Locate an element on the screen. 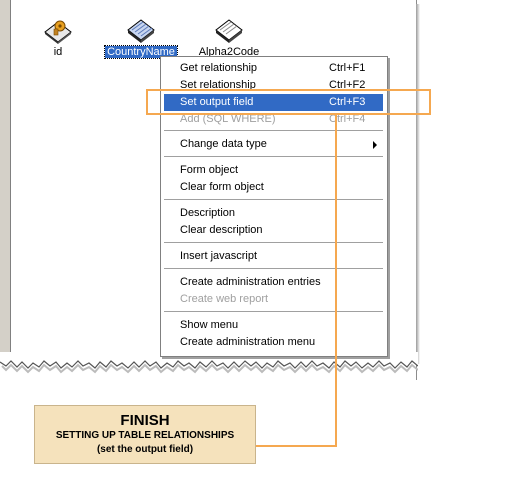 The height and width of the screenshot is (479, 531). menu-item-form-object: Form object is located at coordinates (273, 170).